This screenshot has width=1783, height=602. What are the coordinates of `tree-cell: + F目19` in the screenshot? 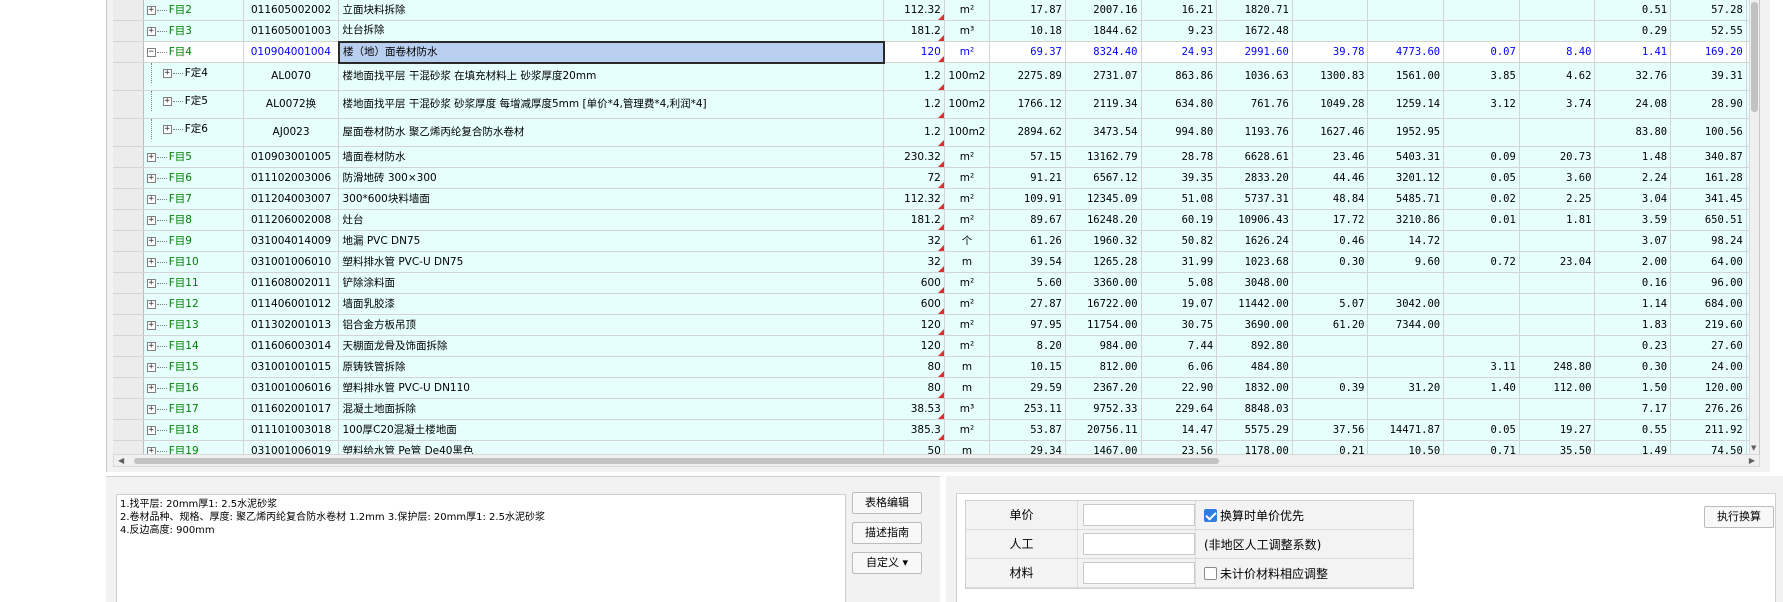 It's located at (193, 447).